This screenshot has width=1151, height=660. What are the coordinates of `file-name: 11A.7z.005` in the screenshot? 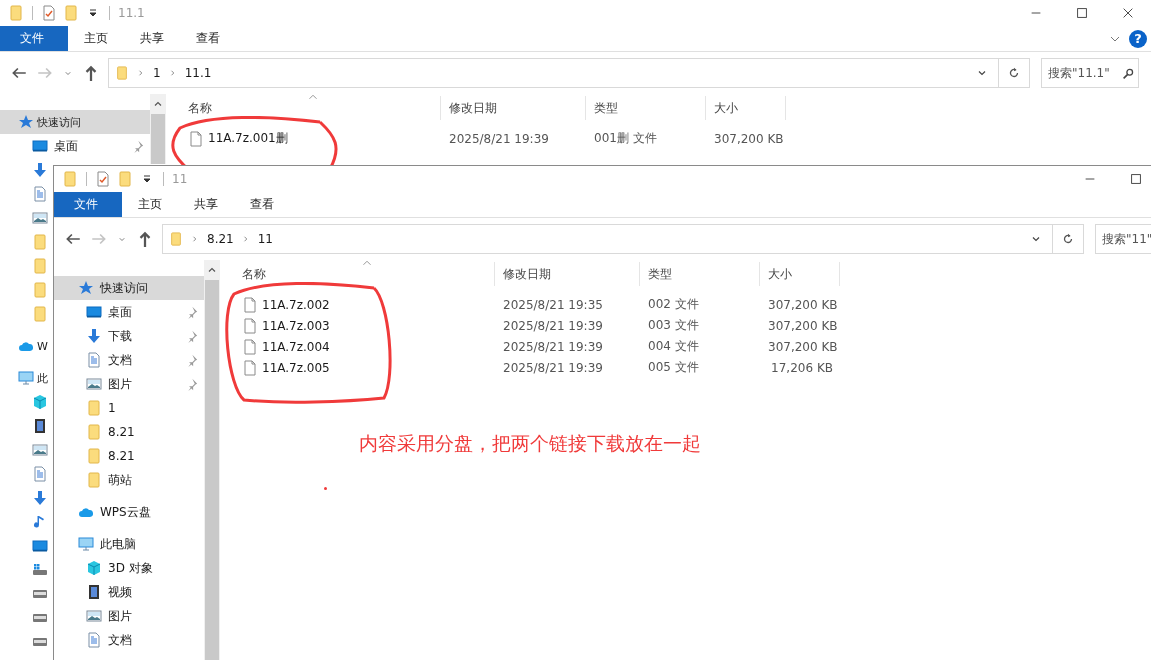 It's located at (296, 367).